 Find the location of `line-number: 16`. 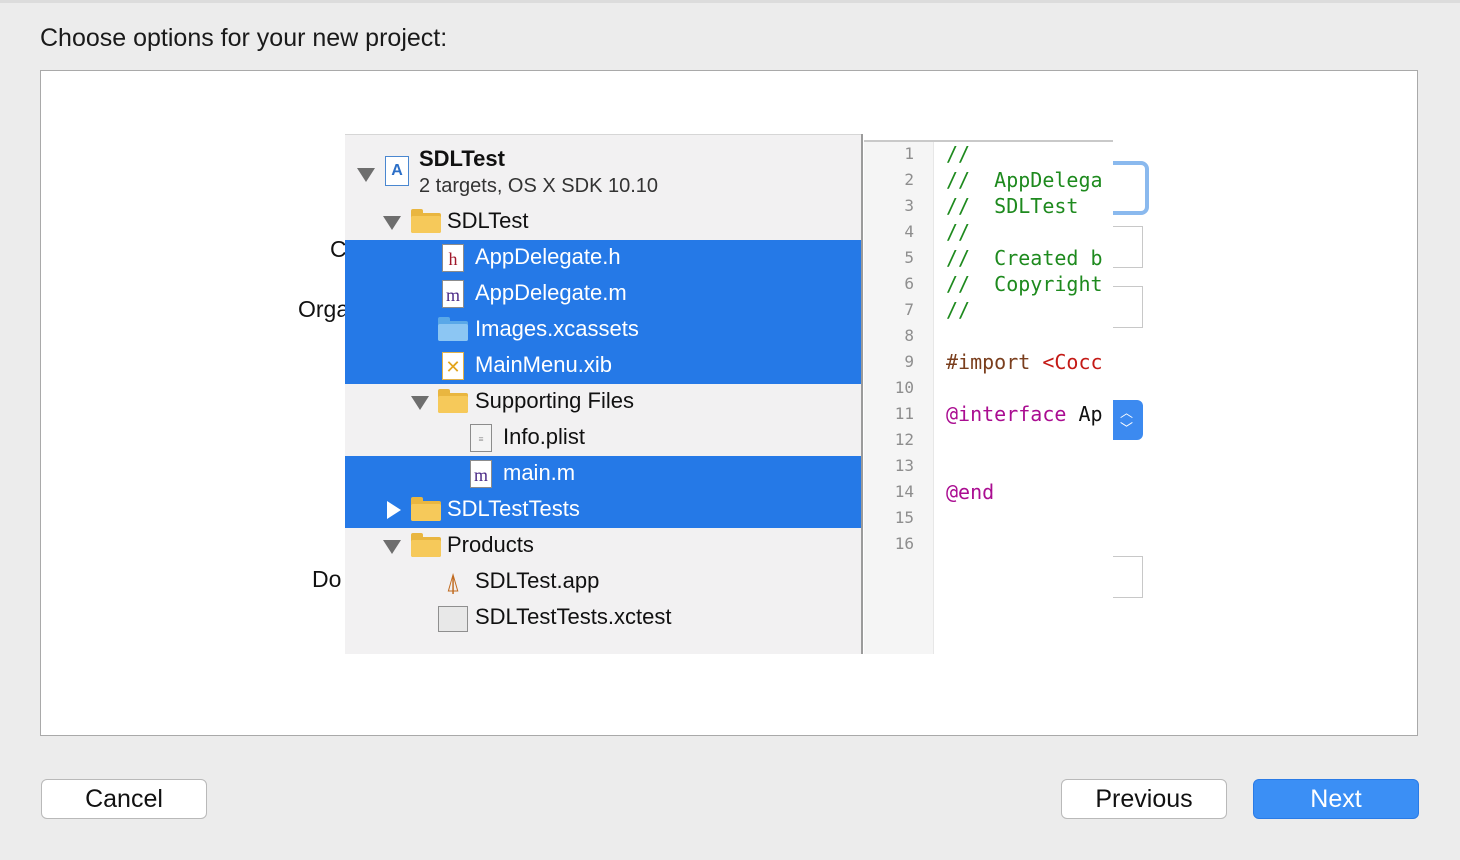

line-number: 16 is located at coordinates (904, 543).